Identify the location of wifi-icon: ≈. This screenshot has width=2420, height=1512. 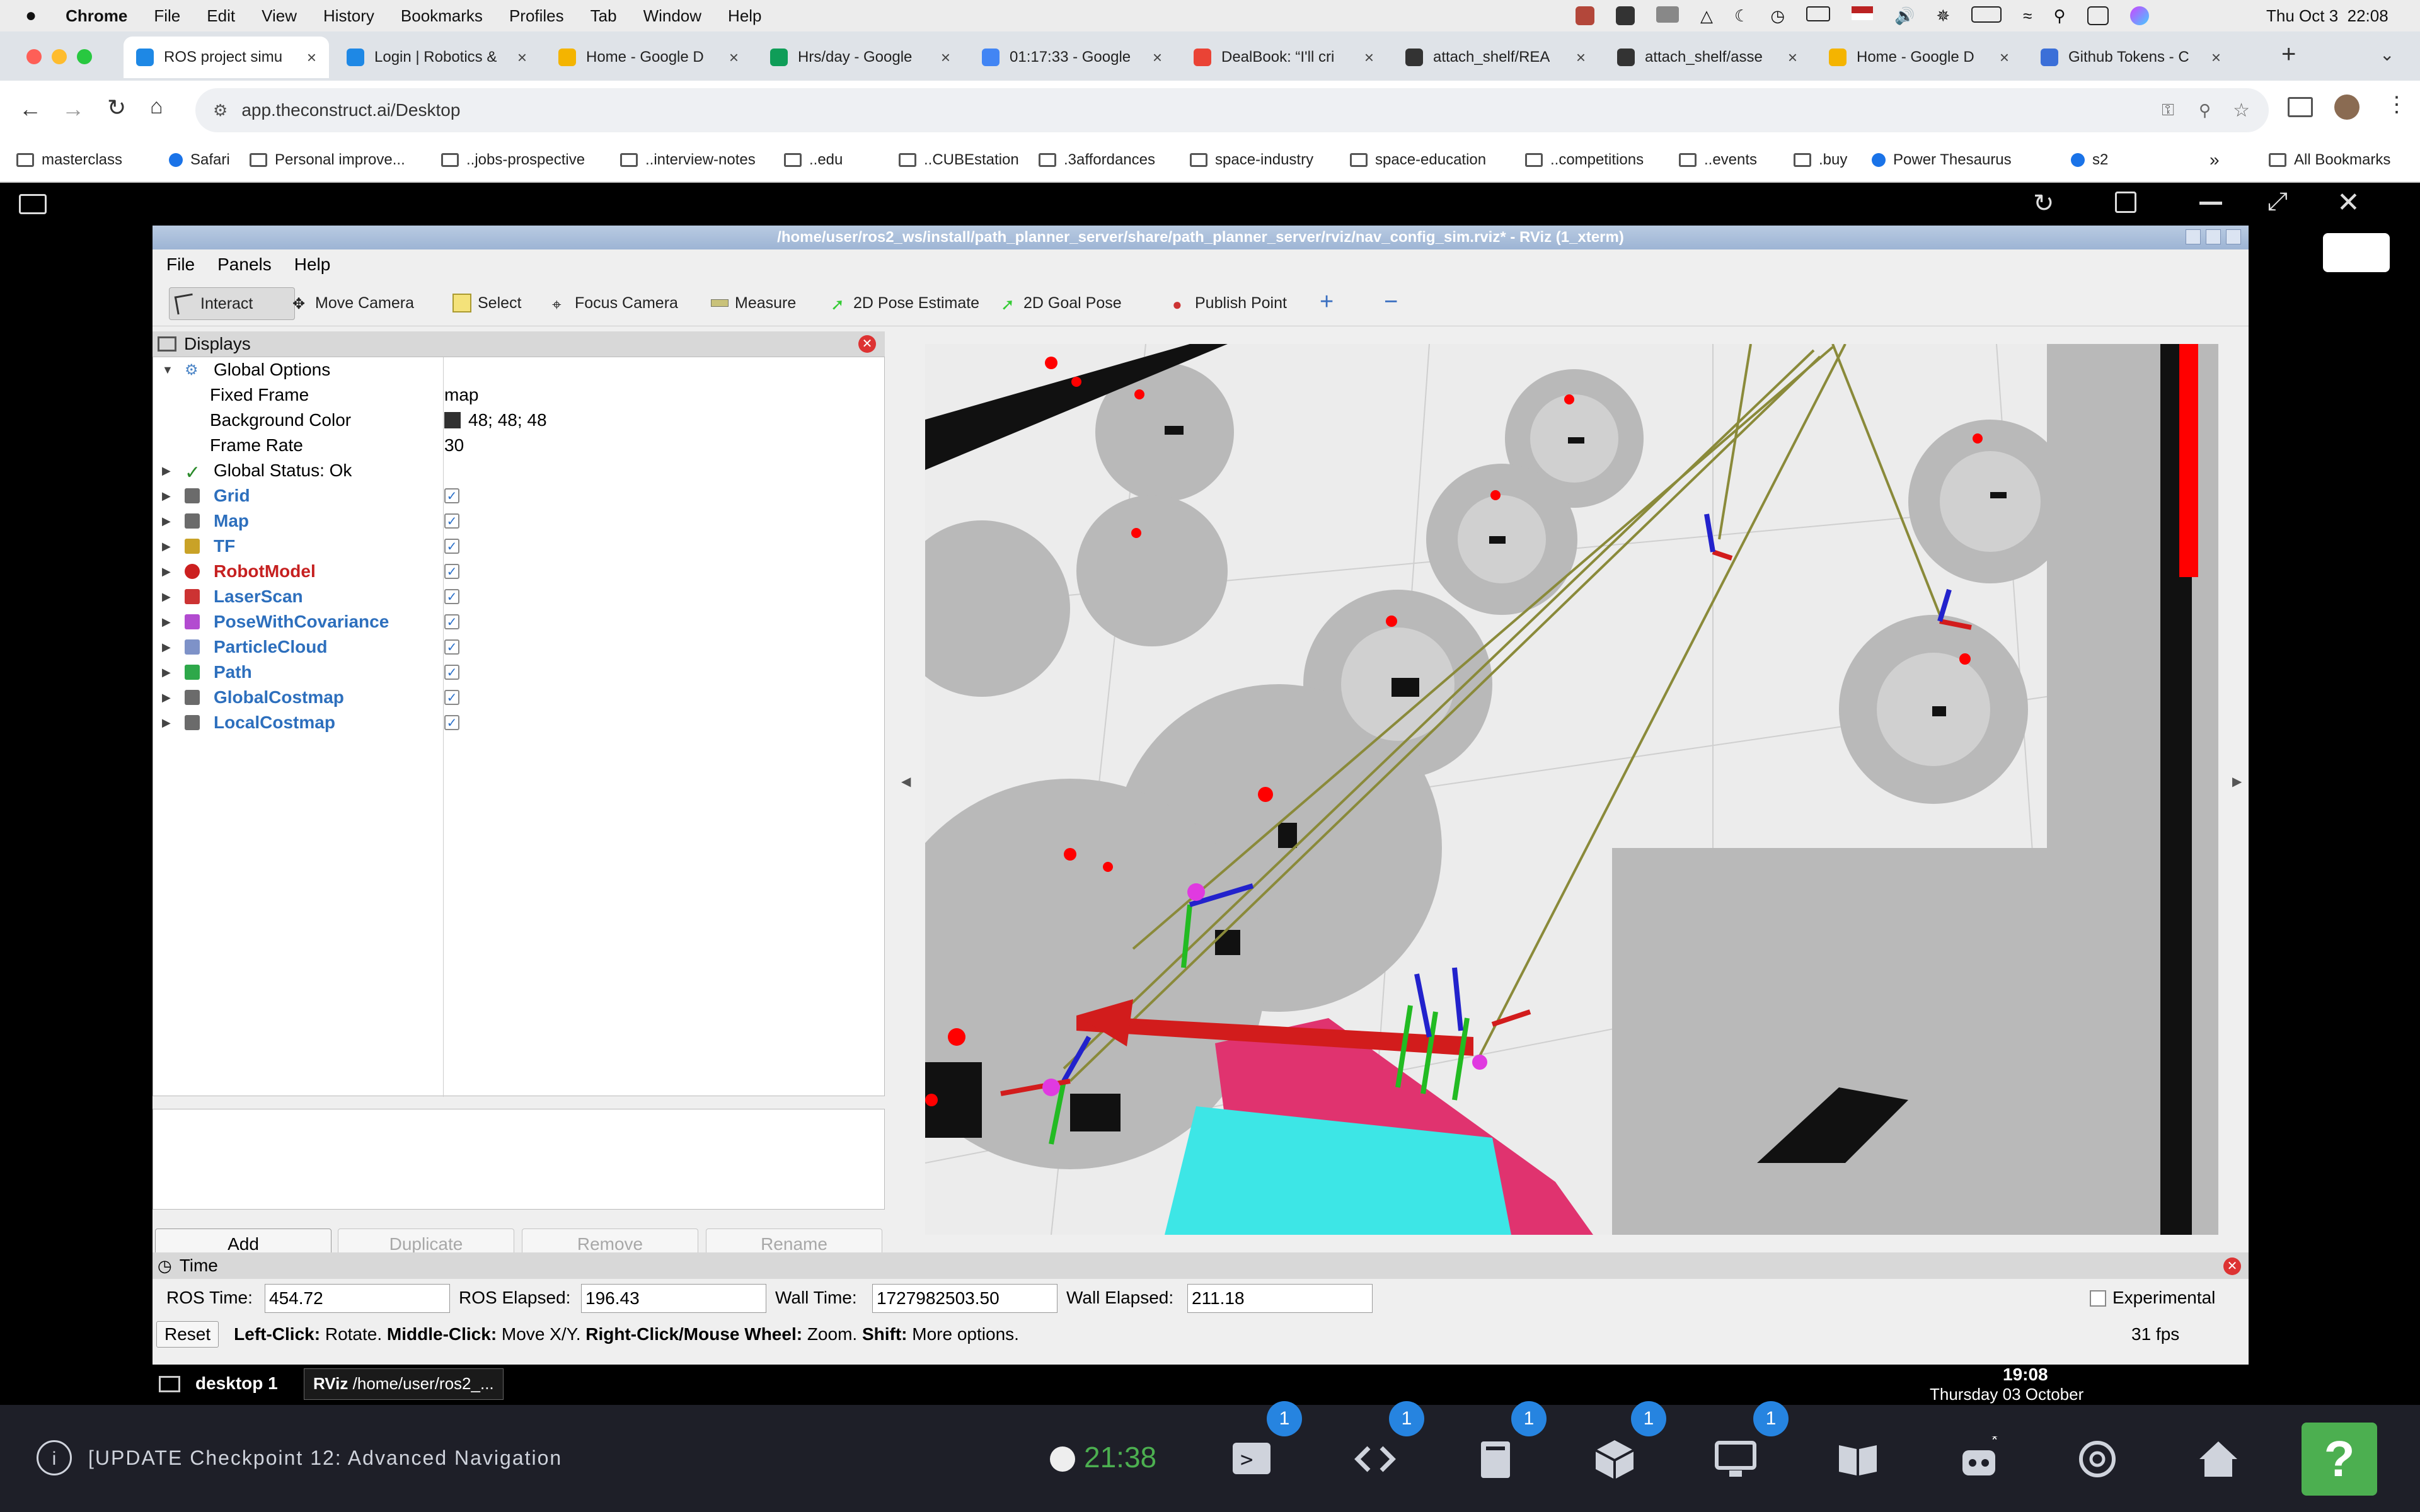
(2028, 16).